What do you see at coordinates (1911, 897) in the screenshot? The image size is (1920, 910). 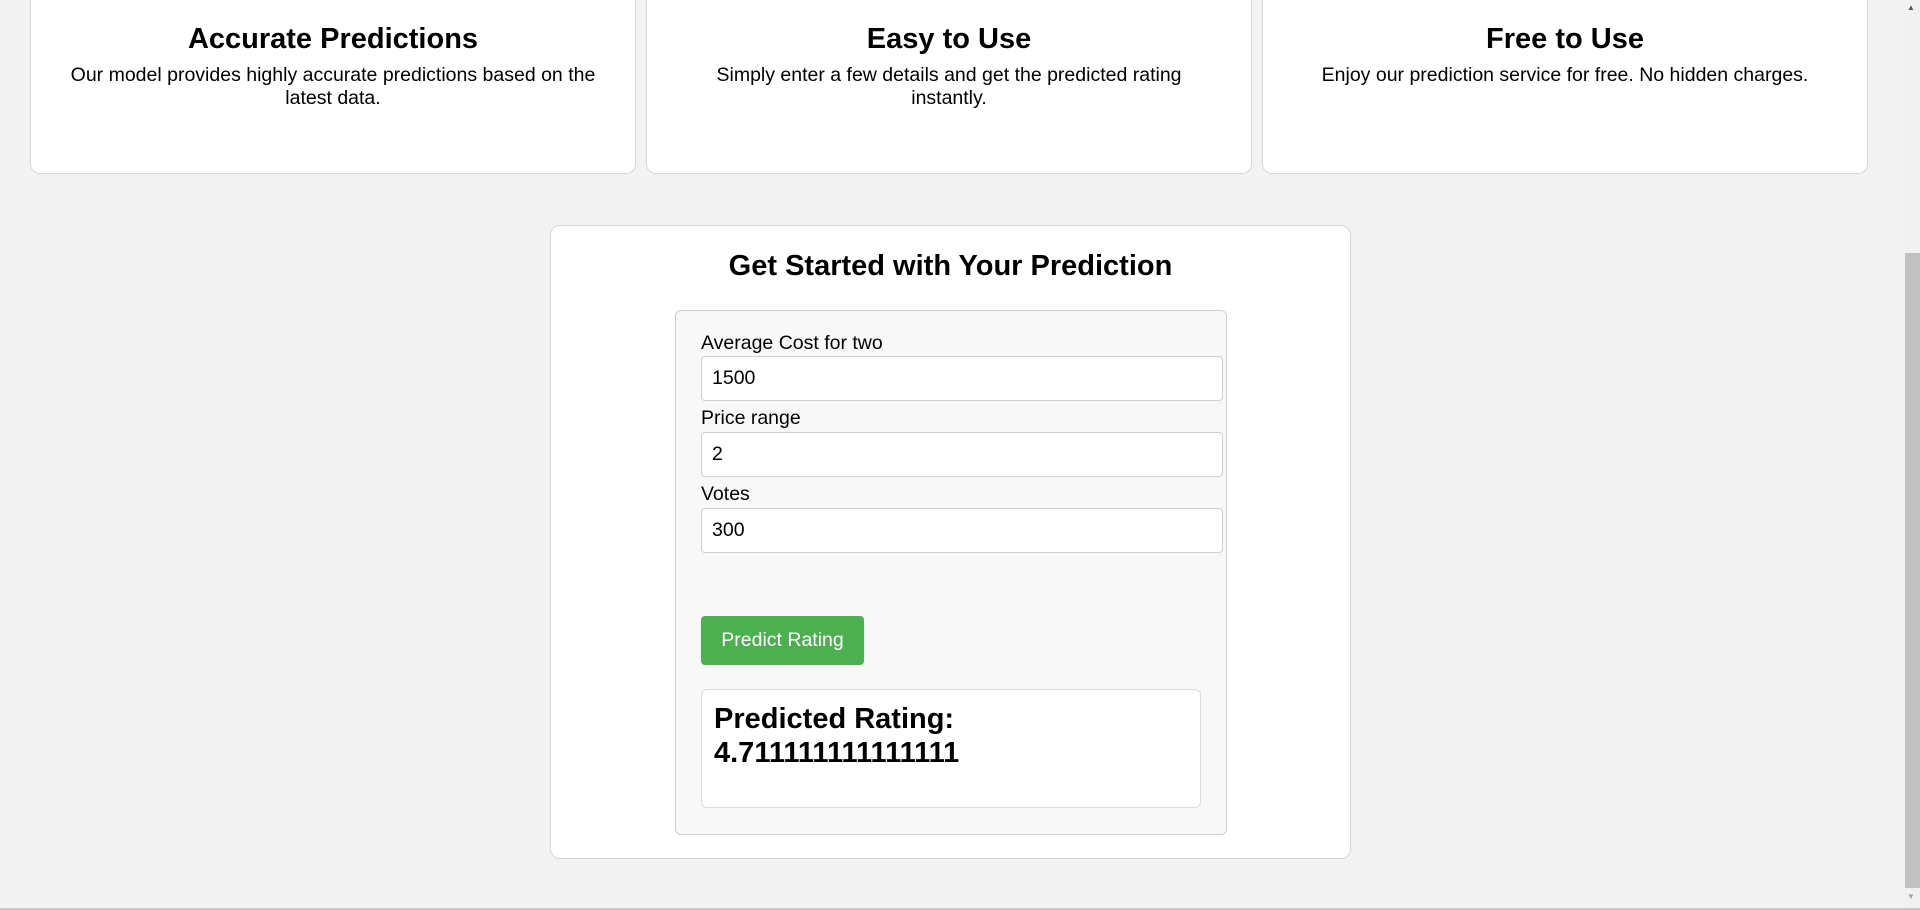 I see `scroll-down-icon: ▼` at bounding box center [1911, 897].